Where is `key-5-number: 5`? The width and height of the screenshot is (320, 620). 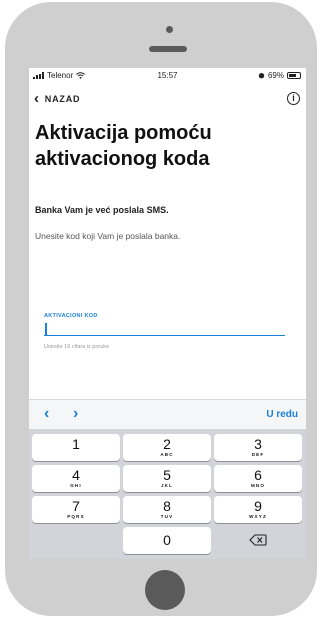
key-5-number: 5 is located at coordinates (167, 475).